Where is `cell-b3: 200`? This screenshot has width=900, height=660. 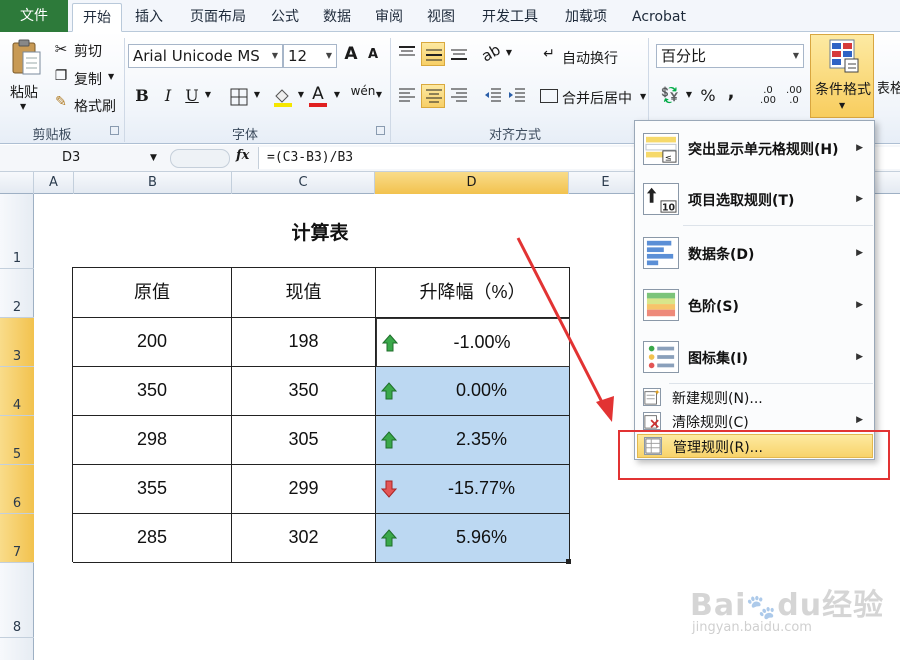 cell-b3: 200 is located at coordinates (152, 342).